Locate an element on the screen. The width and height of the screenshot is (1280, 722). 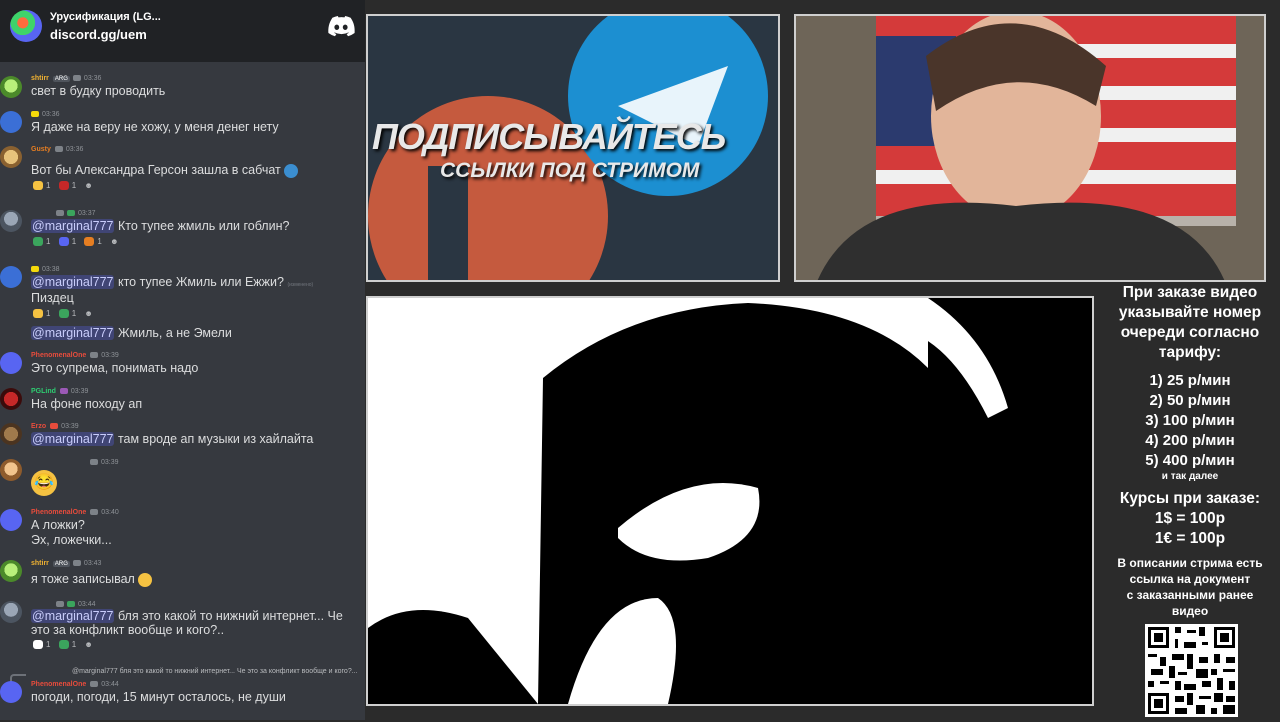
message-meta: 03:39 is located at coordinates (104, 462).